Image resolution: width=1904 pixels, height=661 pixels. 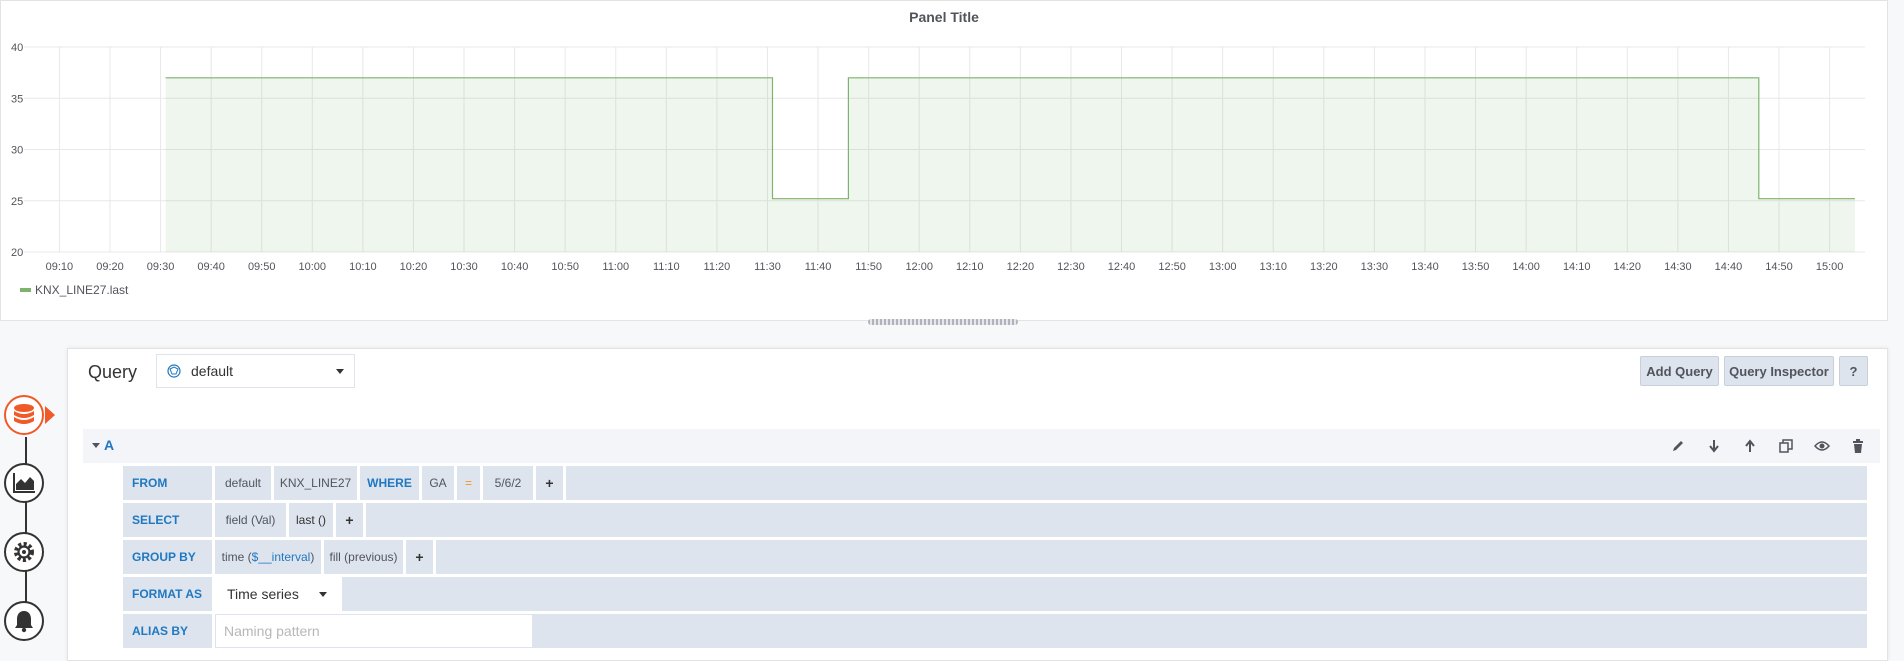 What do you see at coordinates (666, 267) in the screenshot?
I see `x-tick-label: 11:10` at bounding box center [666, 267].